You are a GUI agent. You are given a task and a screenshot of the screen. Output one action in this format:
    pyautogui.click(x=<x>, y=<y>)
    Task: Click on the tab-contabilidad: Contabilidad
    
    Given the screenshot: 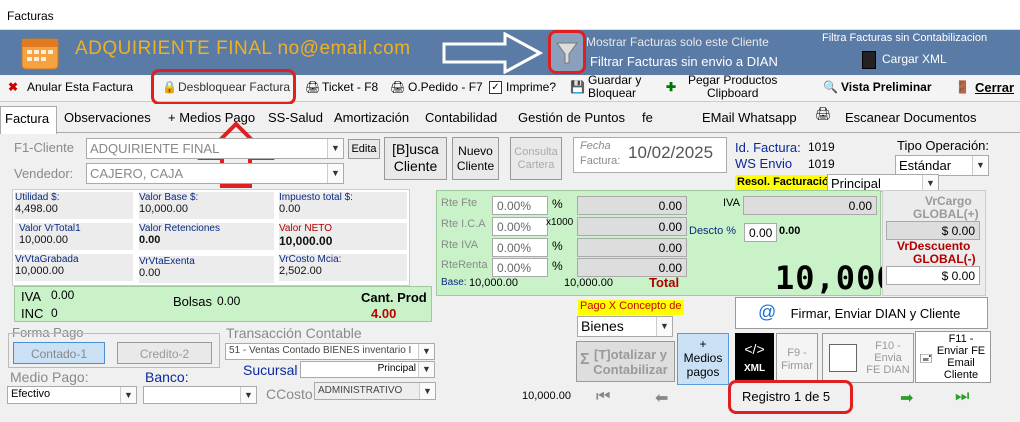 What is the action you would take?
    pyautogui.click(x=461, y=117)
    